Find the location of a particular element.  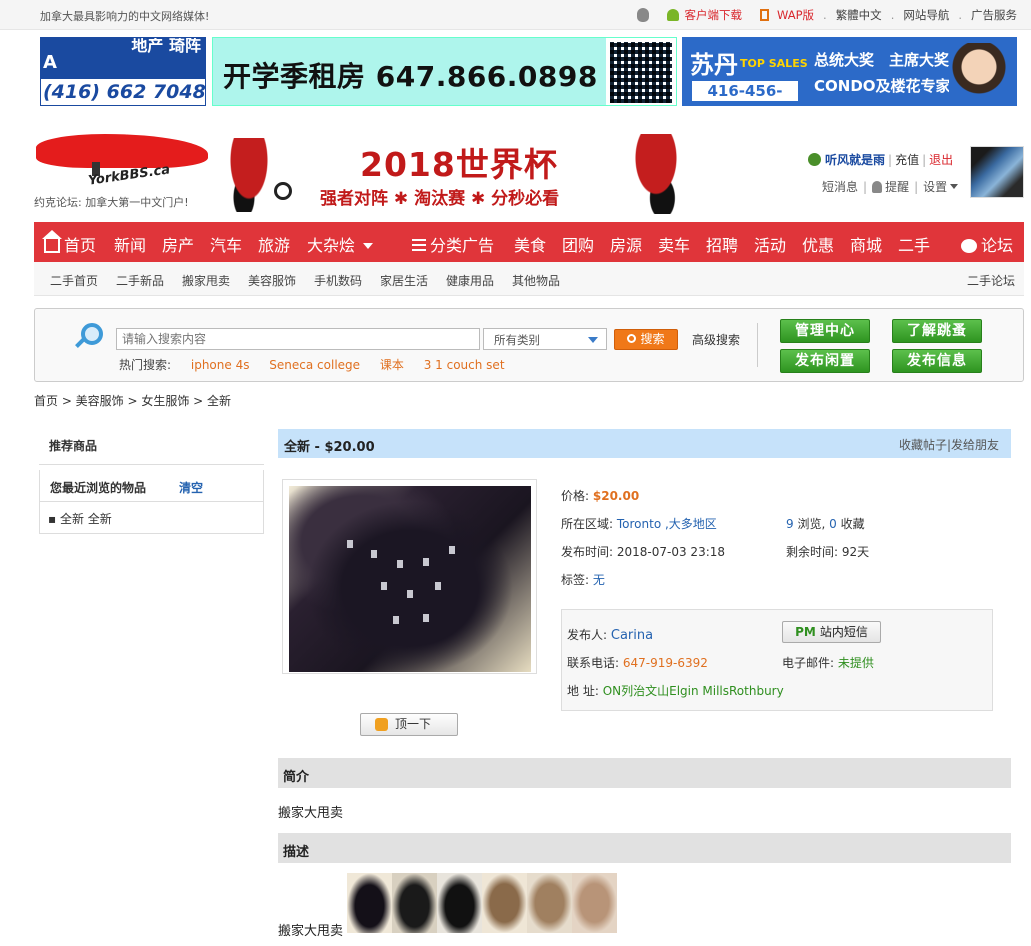

hot-keyword: 课本 is located at coordinates (392, 365).